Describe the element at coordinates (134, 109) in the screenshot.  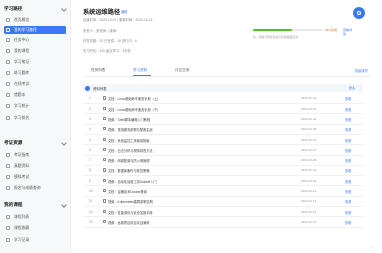
I see `row-title: 文档：Linux基础命令速查手册（下）` at that location.